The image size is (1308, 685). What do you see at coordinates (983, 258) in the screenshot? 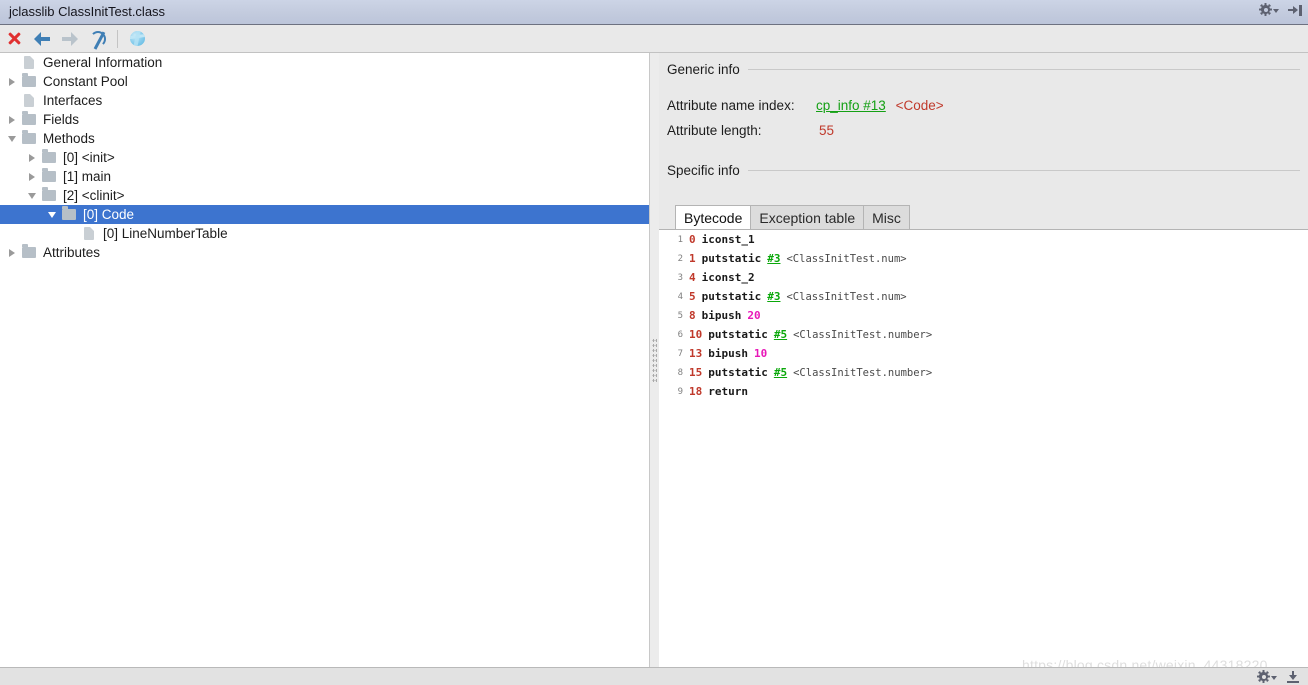
I see `bytecode-row: 2 1 putstatic #3 <ClassInitTest.num>` at bounding box center [983, 258].